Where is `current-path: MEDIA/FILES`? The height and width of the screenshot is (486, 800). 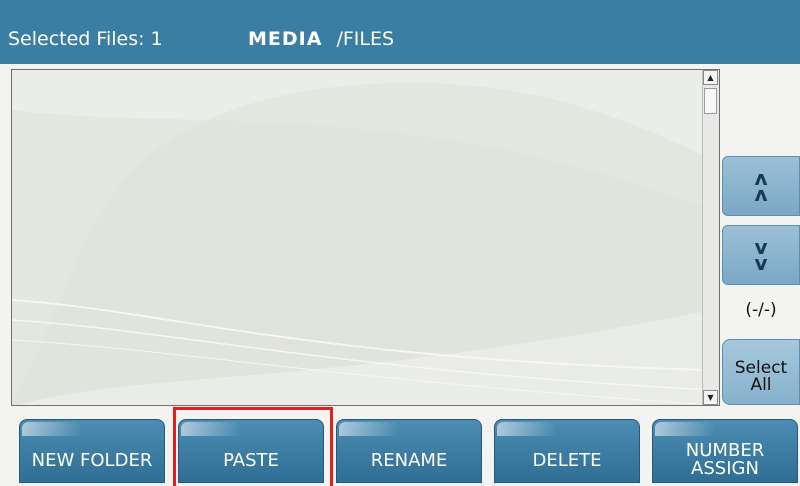
current-path: MEDIA/FILES is located at coordinates (321, 39).